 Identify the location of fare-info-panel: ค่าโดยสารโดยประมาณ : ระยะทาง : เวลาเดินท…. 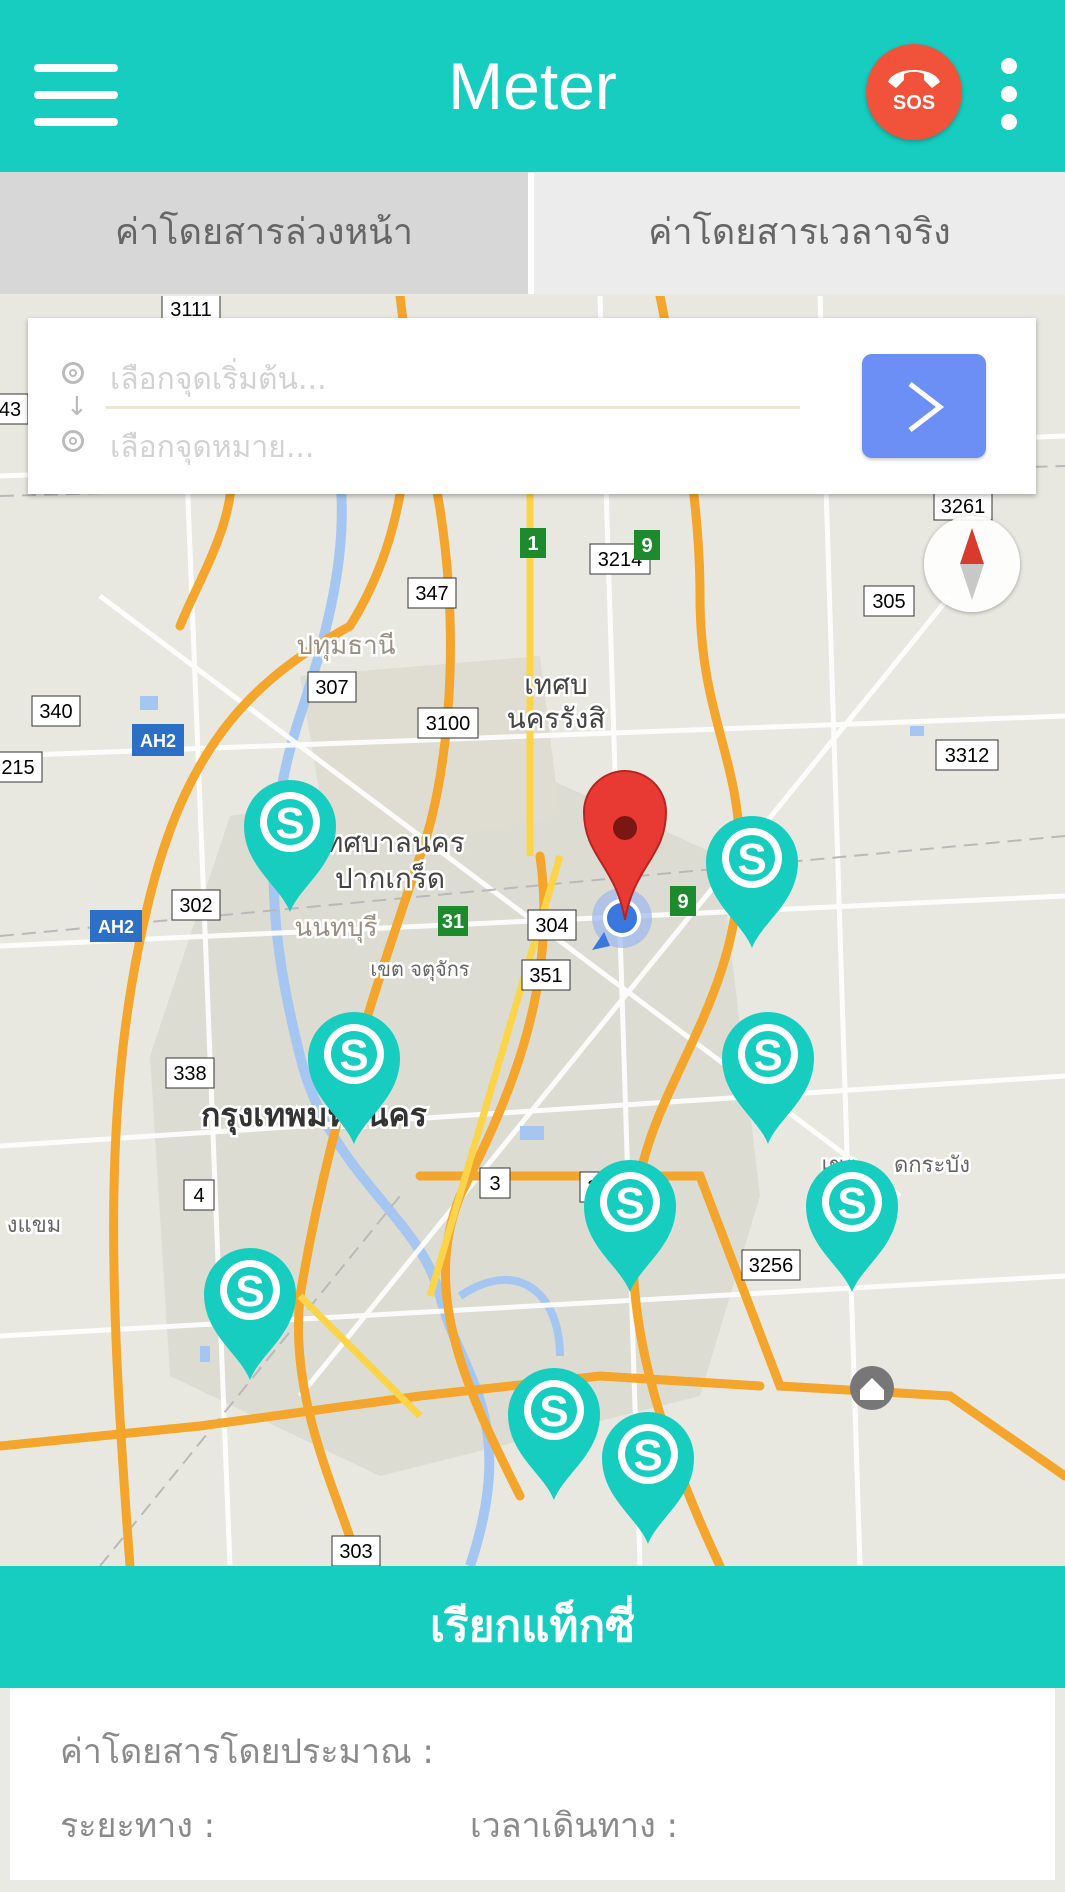
(532, 1784).